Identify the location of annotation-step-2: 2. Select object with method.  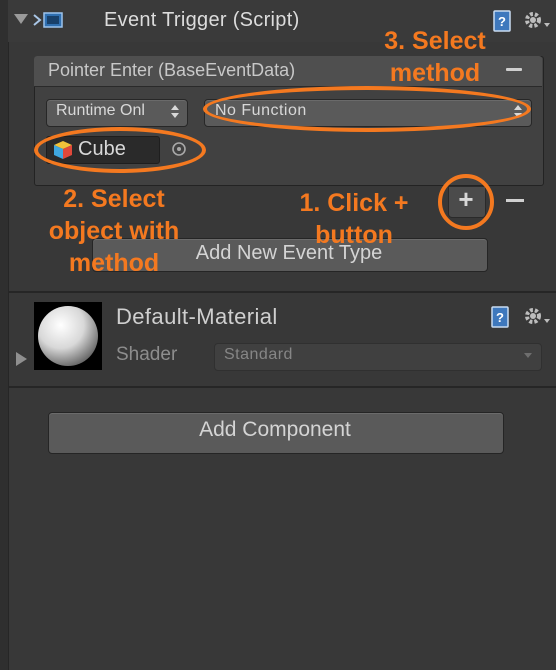
(114, 231).